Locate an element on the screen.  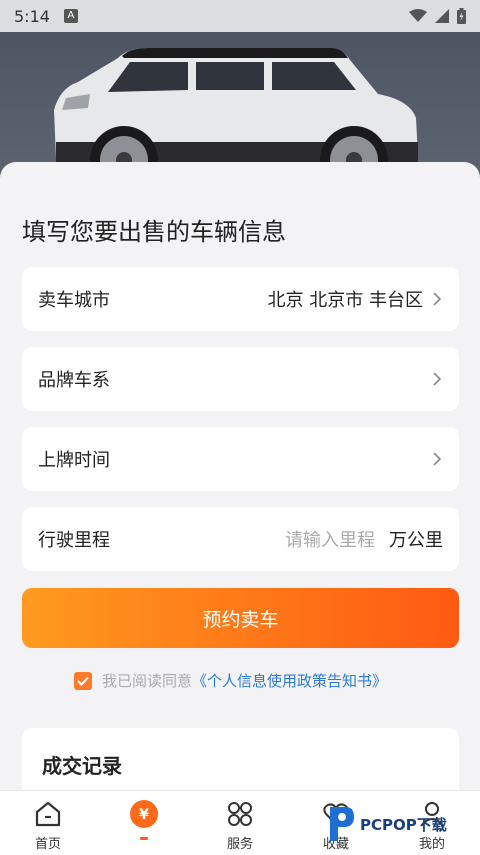
city-value: 北京 北京市 丰台区 is located at coordinates (345, 300).